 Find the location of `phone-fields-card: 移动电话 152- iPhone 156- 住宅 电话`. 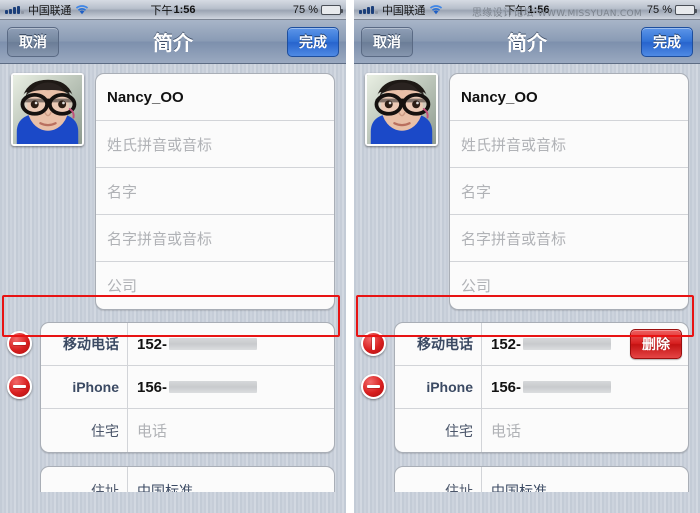

phone-fields-card: 移动电话 152- iPhone 156- 住宅 电话 is located at coordinates (187, 387).